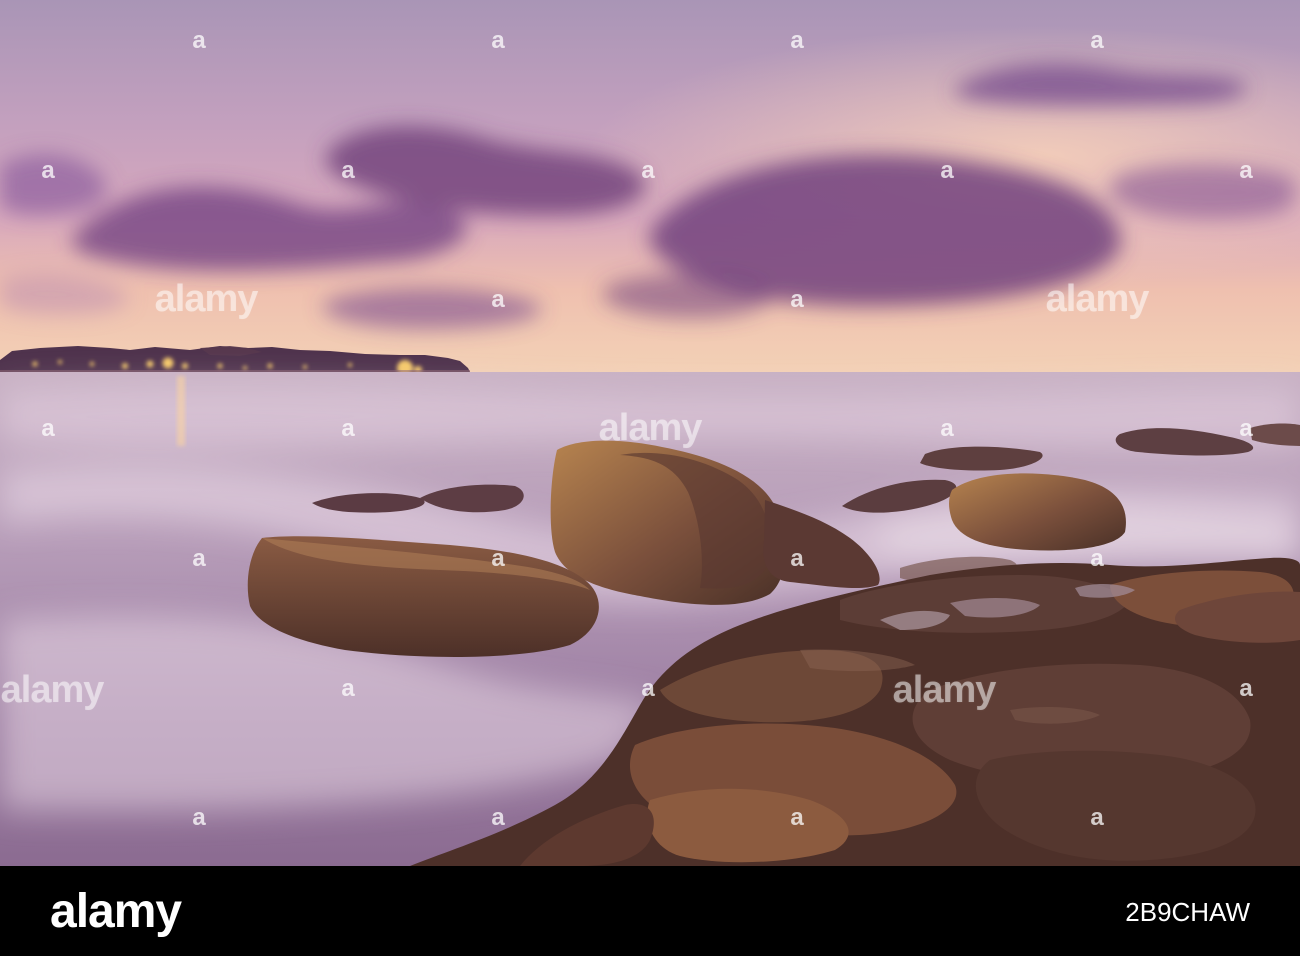 This screenshot has height=956, width=1300. Describe the element at coordinates (181, 411) in the screenshot. I see `light-reflection` at that location.